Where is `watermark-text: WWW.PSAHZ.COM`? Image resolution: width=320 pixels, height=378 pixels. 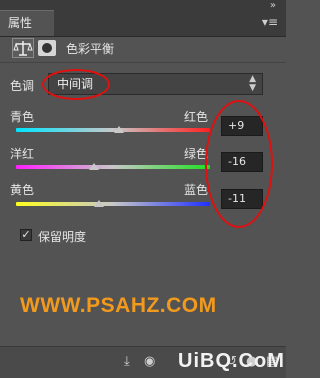 watermark-text: WWW.PSAHZ.COM is located at coordinates (118, 305).